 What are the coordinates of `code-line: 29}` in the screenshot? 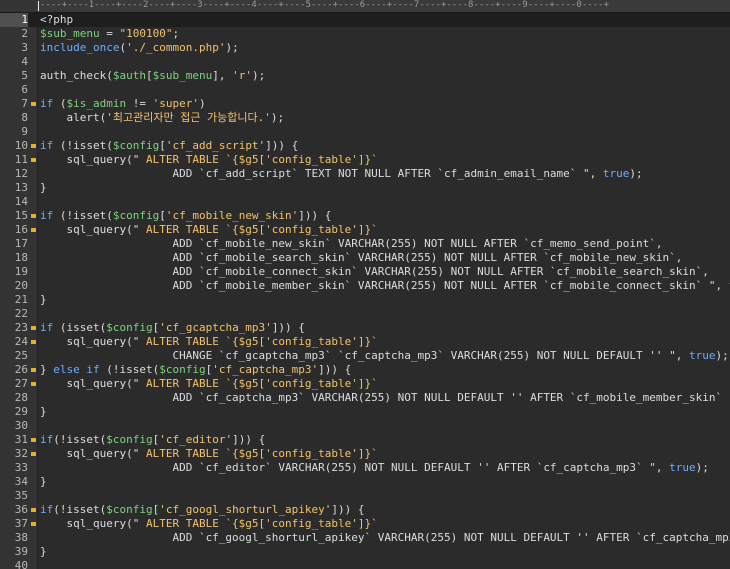 It's located at (365, 412).